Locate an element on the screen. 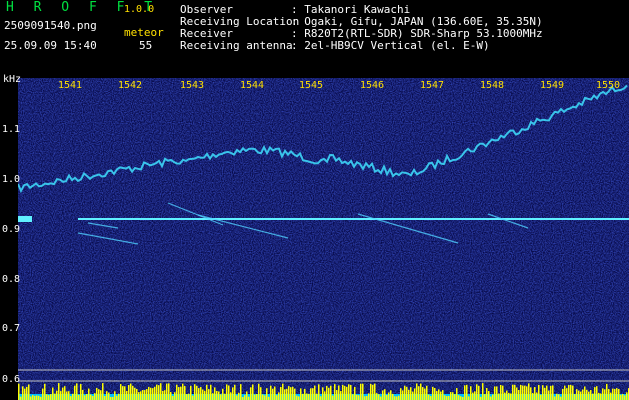 The image size is (629, 400). x-tick-1543: 1543 is located at coordinates (192, 85).